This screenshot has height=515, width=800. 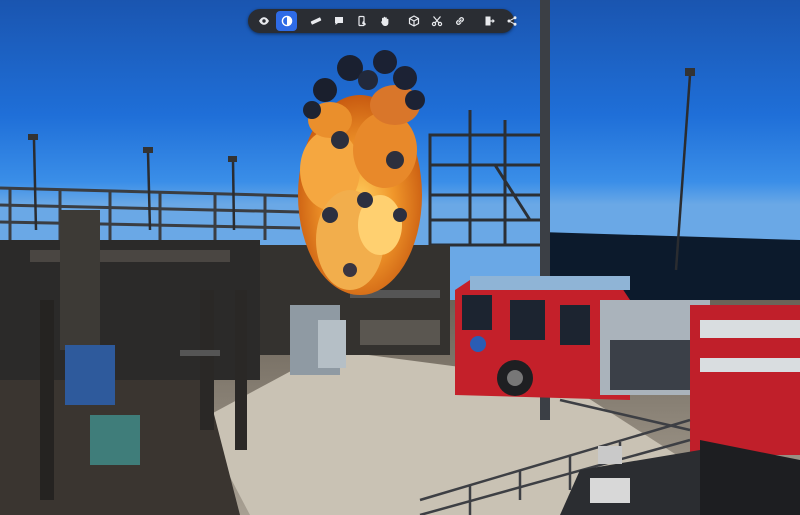 What do you see at coordinates (361, 172) in the screenshot?
I see `explosion-cloud` at bounding box center [361, 172].